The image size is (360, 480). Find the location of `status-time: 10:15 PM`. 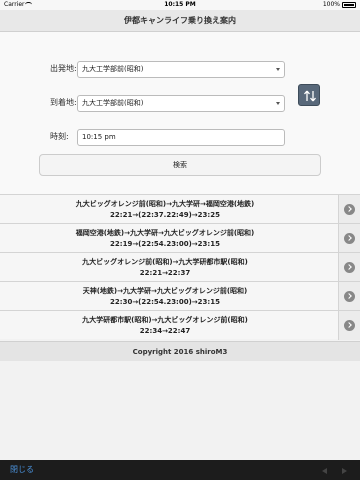

status-time: 10:15 PM is located at coordinates (180, 4).